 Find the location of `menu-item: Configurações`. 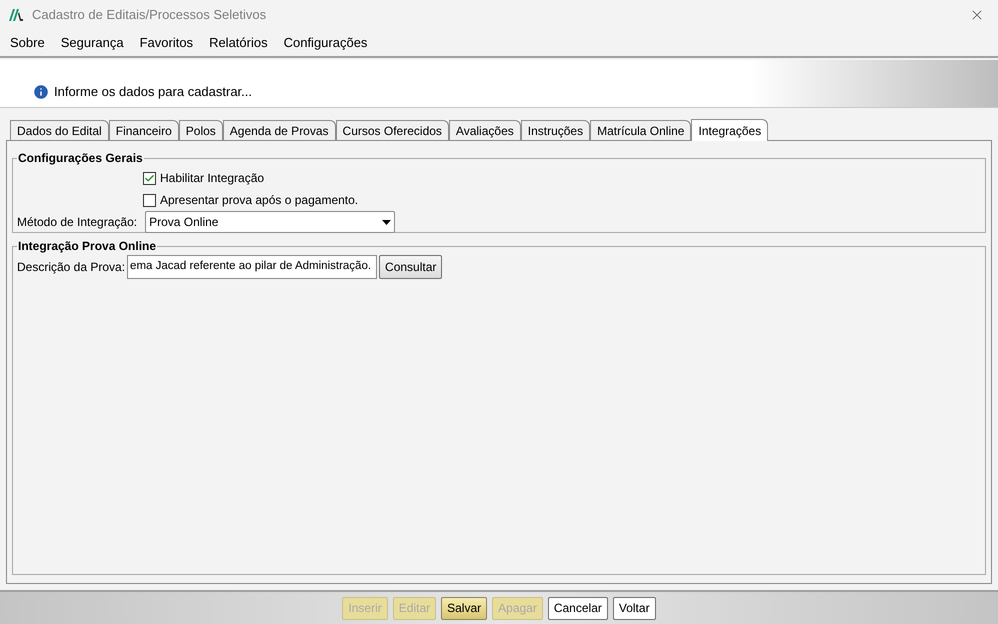

menu-item: Configurações is located at coordinates (326, 43).